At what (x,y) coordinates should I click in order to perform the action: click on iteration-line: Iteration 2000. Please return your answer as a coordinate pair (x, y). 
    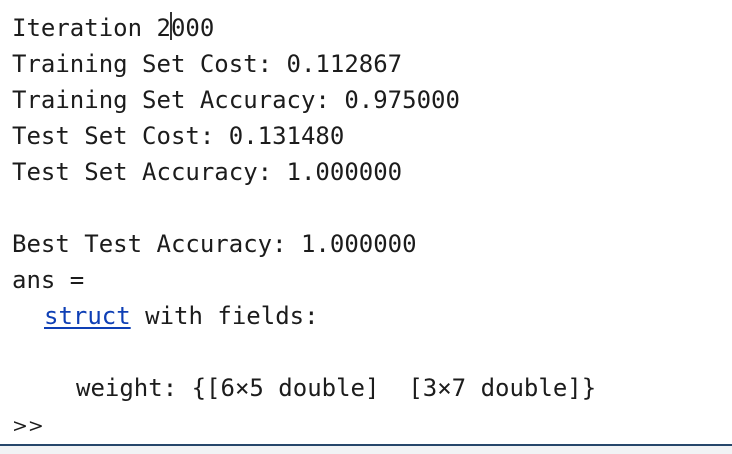
    Looking at the image, I should click on (113, 28).